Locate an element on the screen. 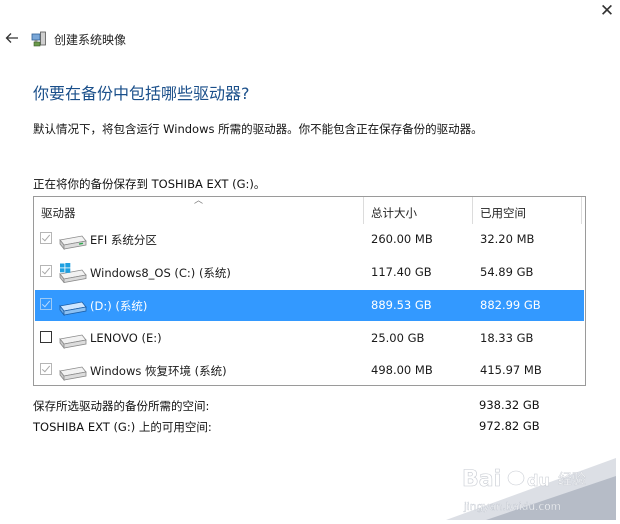  table-row: Windows8_OS (C:) (系统) 117.40 GB 54.89 GB is located at coordinates (309, 272).